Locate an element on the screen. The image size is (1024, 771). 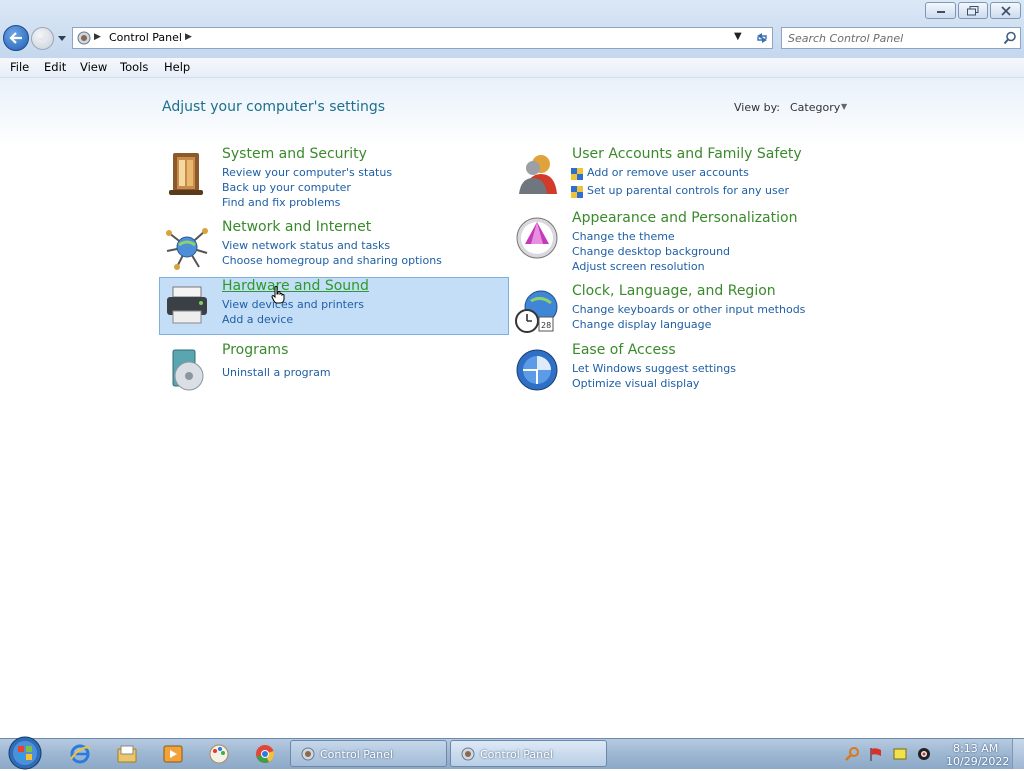
arrow-left-icon is located at coordinates (15, 38).